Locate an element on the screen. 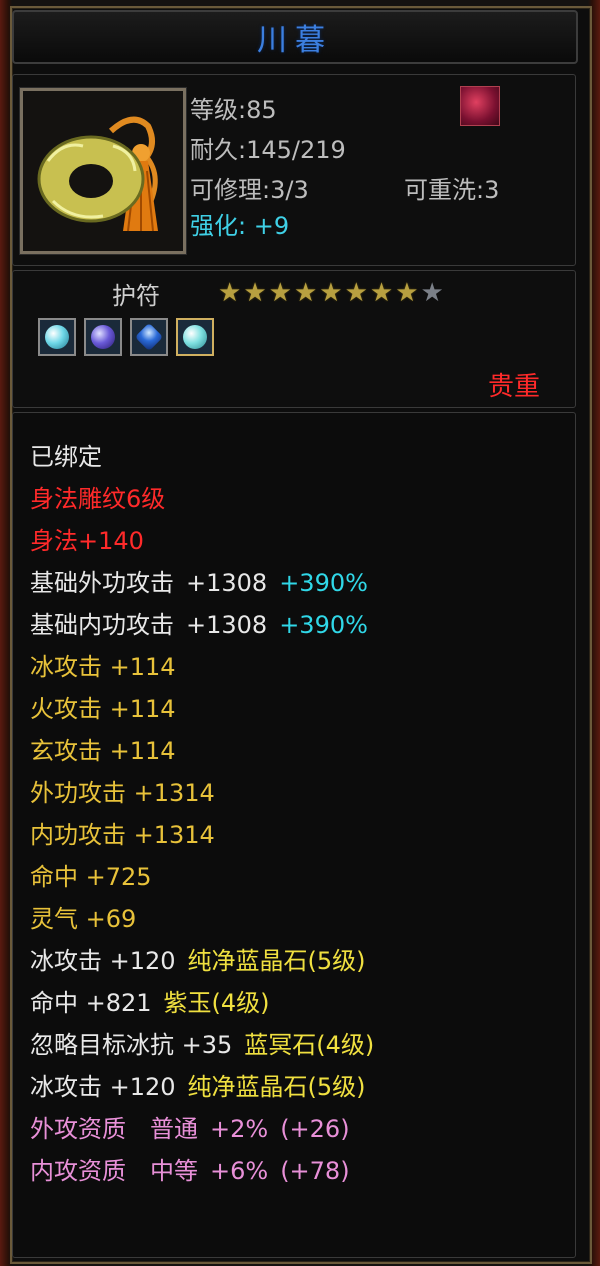  base-int-atk-line: 基础内功攻击 +1308 +390% is located at coordinates (202, 625).